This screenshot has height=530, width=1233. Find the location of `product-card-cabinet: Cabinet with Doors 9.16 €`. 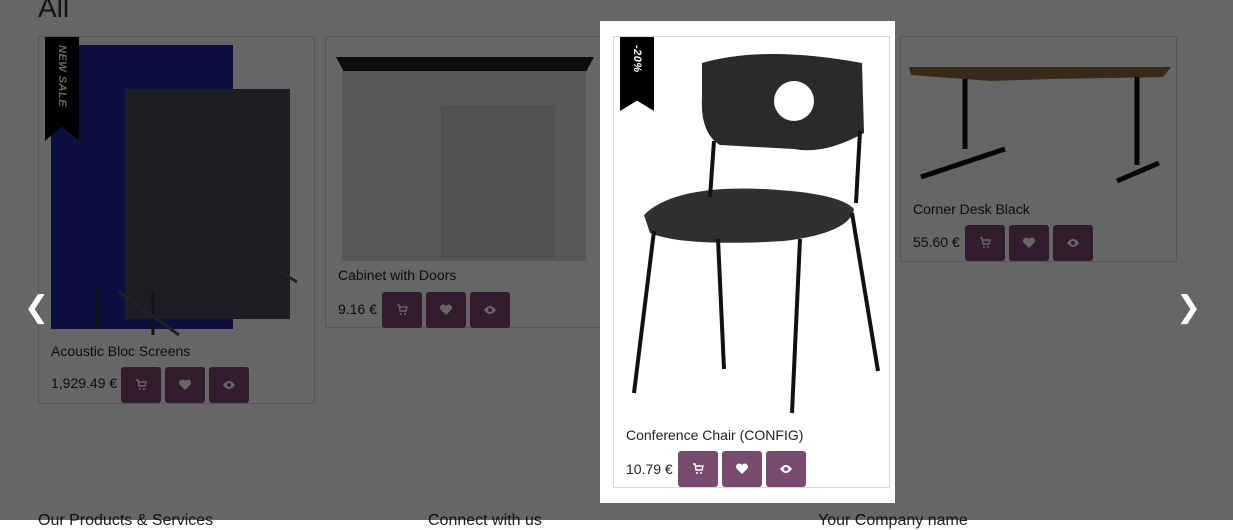

product-card-cabinet: Cabinet with Doors 9.16 € is located at coordinates (463, 182).